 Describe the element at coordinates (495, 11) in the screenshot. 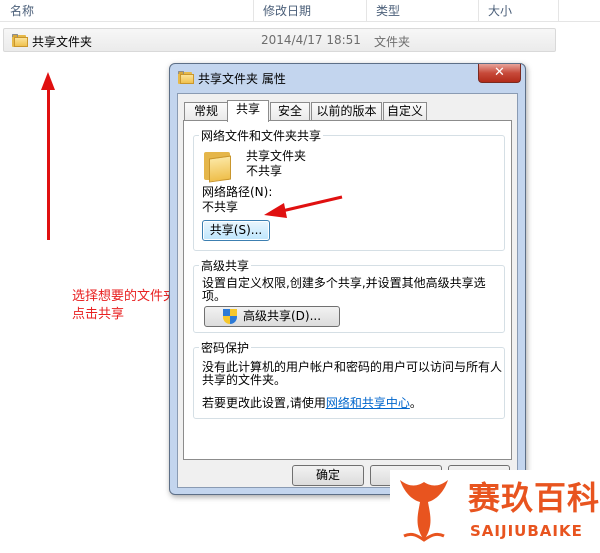

I see `column-size: 大小` at that location.